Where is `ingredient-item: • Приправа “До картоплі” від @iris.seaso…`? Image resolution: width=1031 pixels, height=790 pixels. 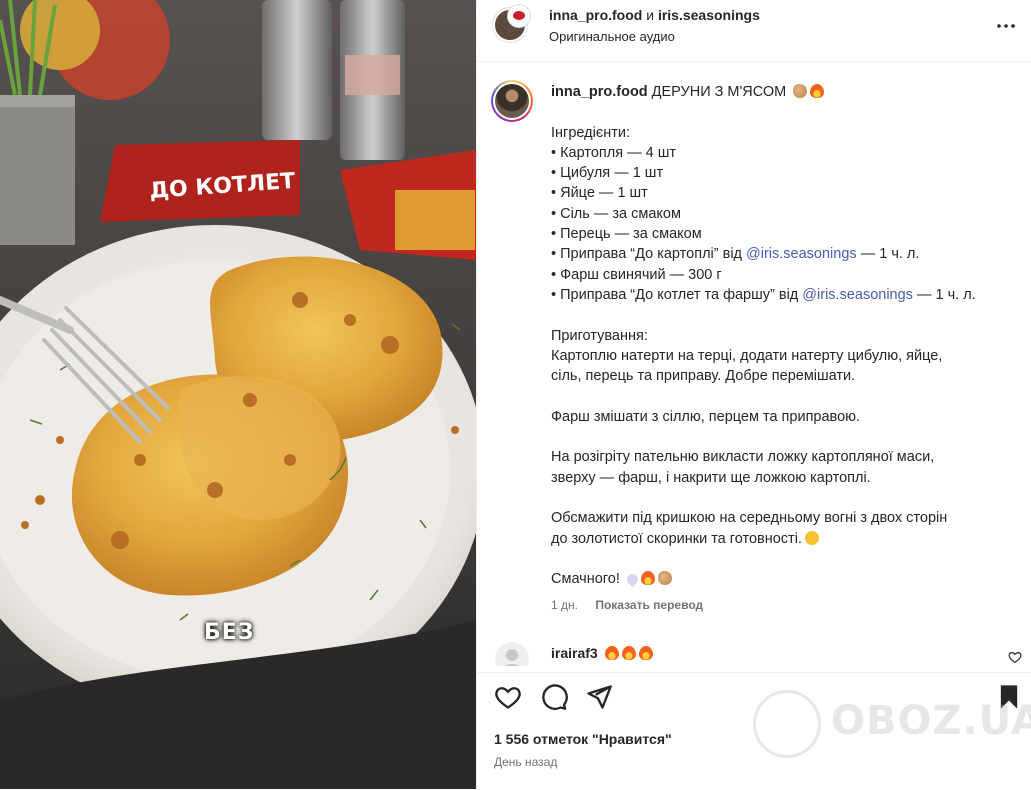 ingredient-item: • Приправа “До картоплі” від @iris.seaso… is located at coordinates (786, 254).